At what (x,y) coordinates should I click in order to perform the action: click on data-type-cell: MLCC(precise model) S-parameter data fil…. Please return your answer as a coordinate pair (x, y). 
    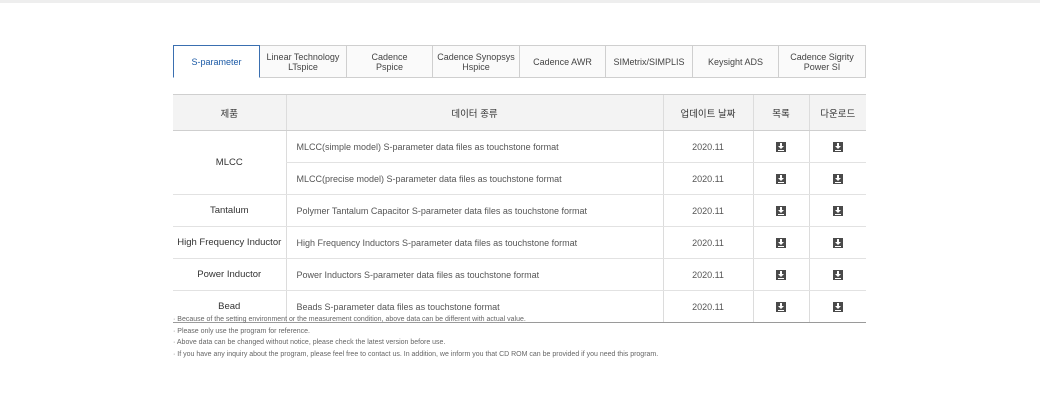
    Looking at the image, I should click on (474, 178).